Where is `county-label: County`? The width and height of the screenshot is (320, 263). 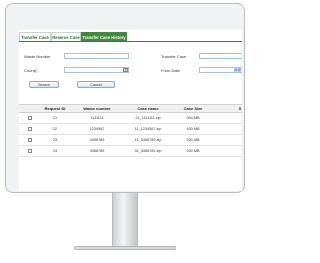 county-label: County is located at coordinates (30, 70).